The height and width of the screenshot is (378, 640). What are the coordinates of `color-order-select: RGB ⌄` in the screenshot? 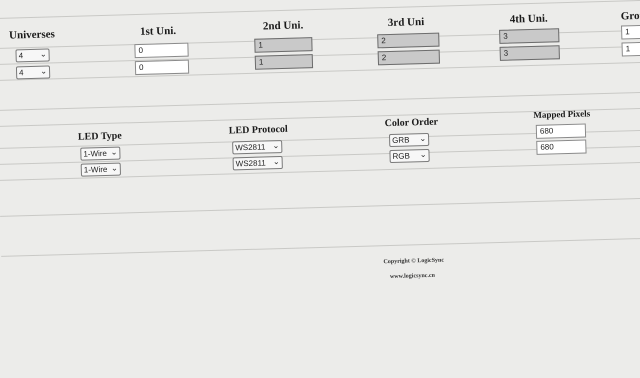 It's located at (409, 156).